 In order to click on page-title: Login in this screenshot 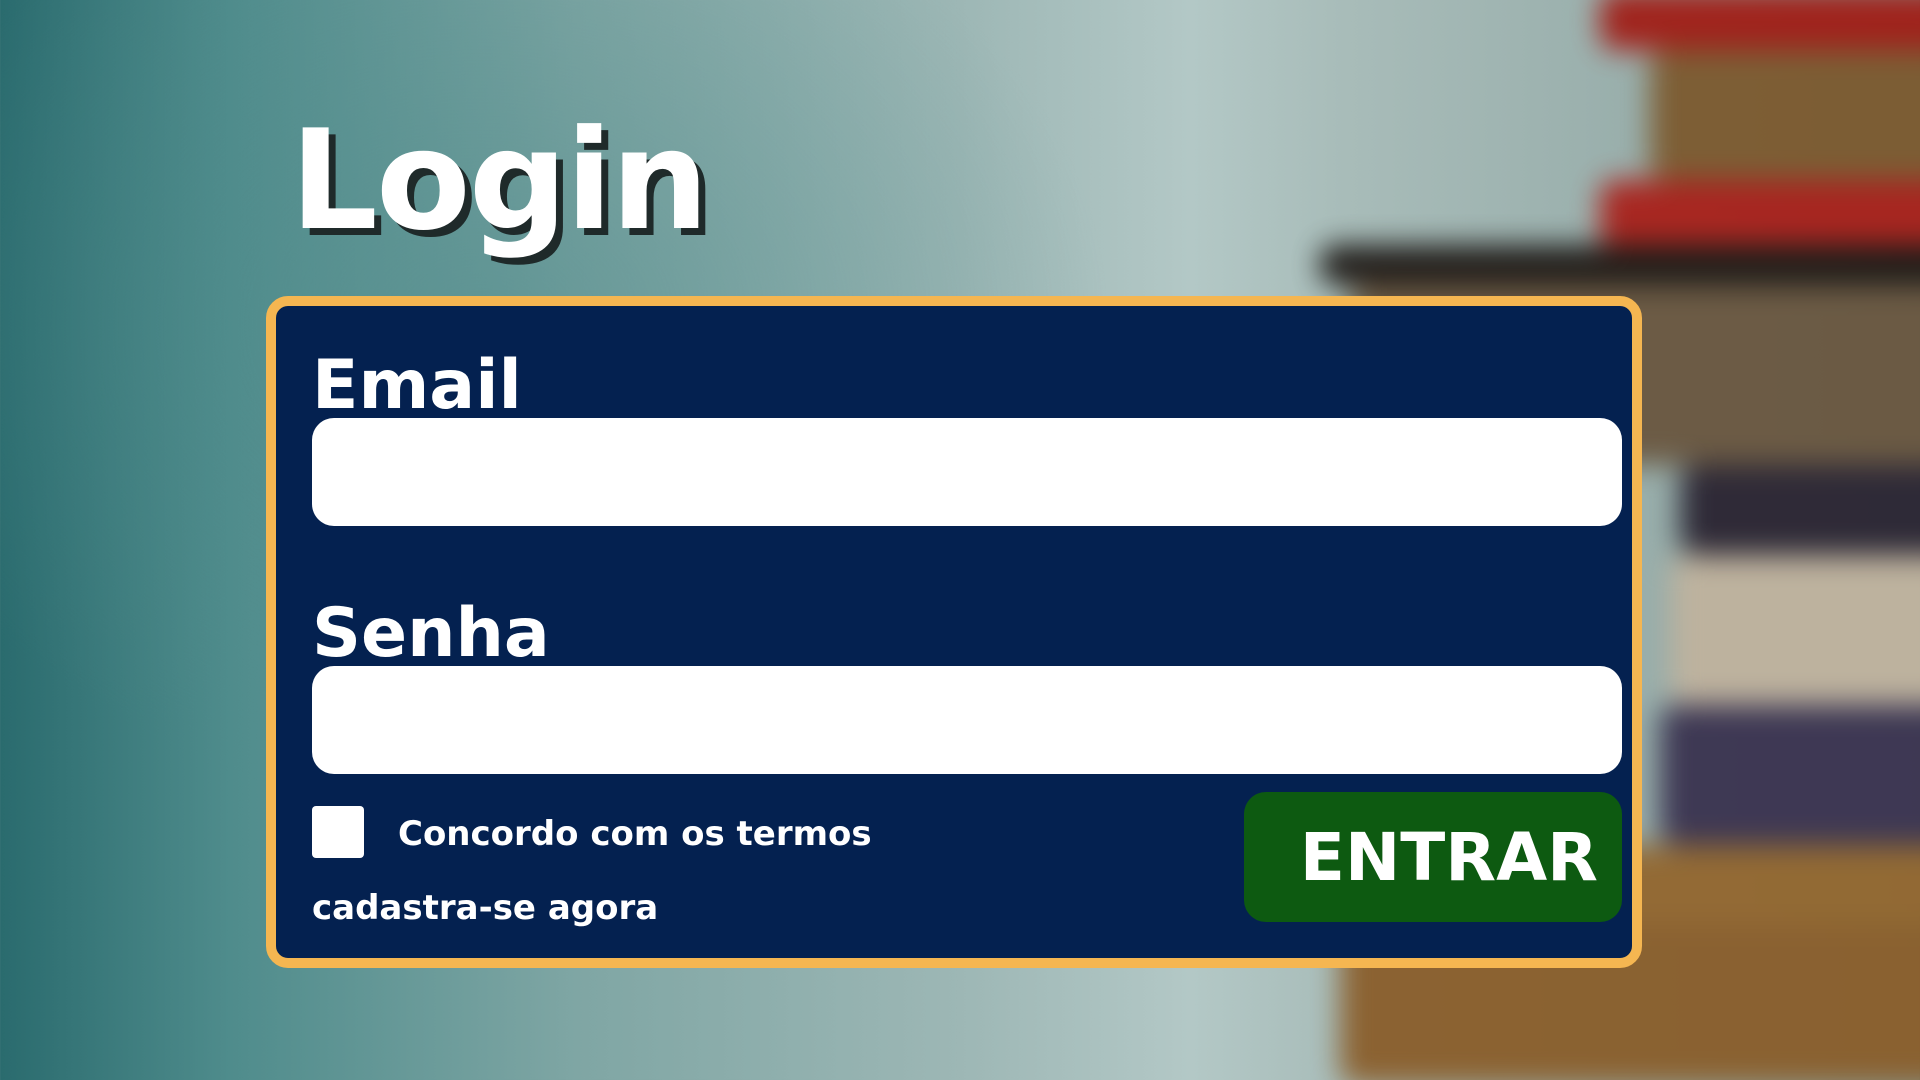, I will do `click(499, 180)`.